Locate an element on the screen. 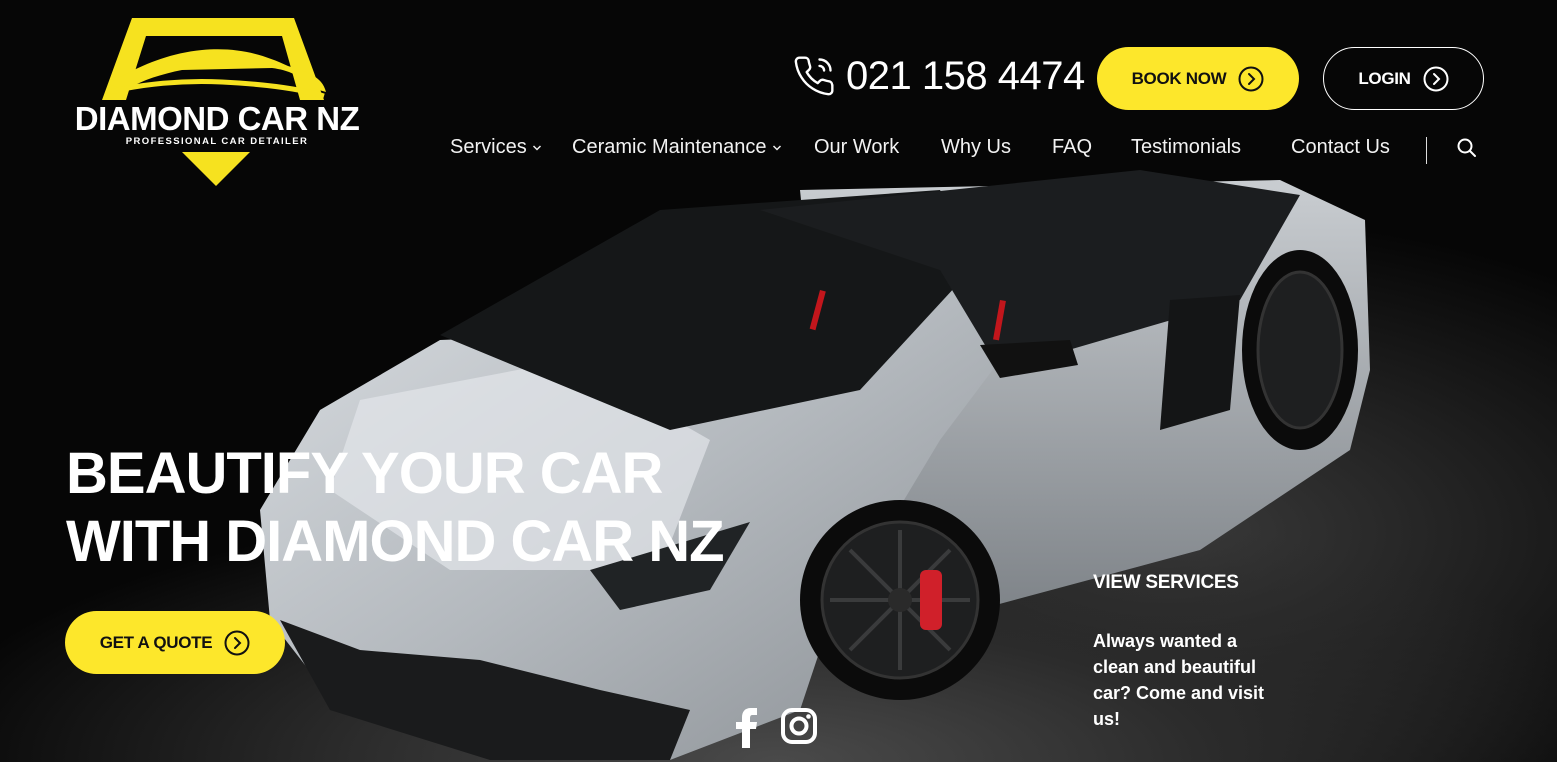 This screenshot has width=1557, height=762. nav-item-why-us: Why Us is located at coordinates (976, 147).